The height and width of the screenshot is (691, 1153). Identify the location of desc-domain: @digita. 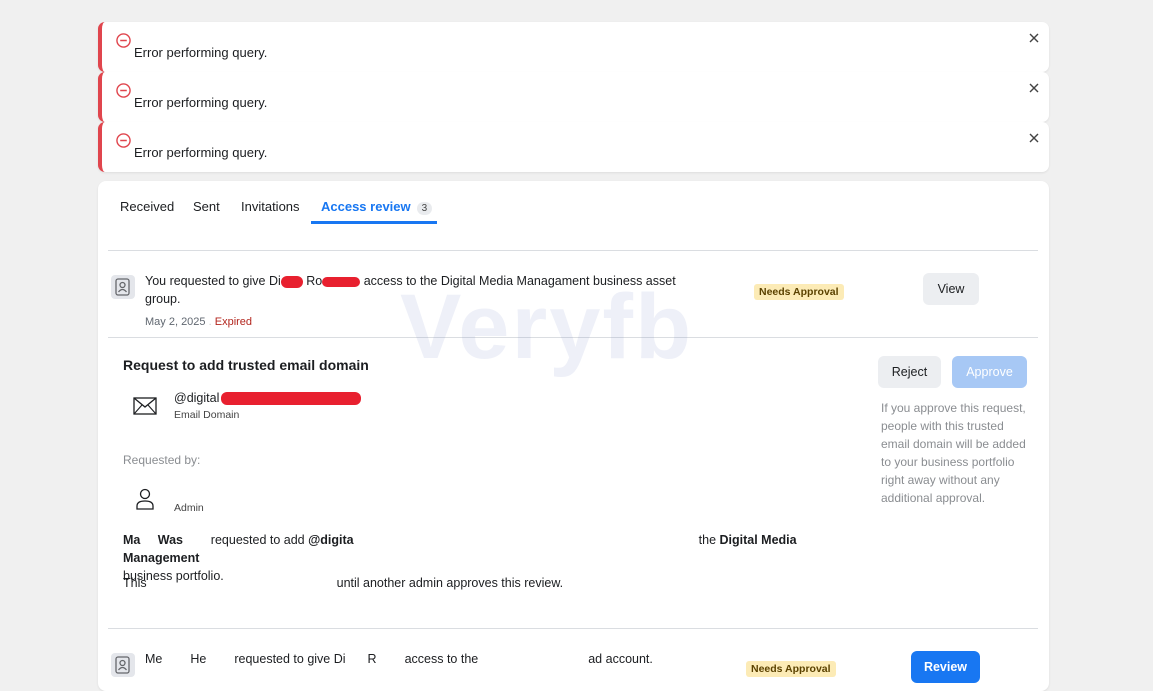
(331, 540).